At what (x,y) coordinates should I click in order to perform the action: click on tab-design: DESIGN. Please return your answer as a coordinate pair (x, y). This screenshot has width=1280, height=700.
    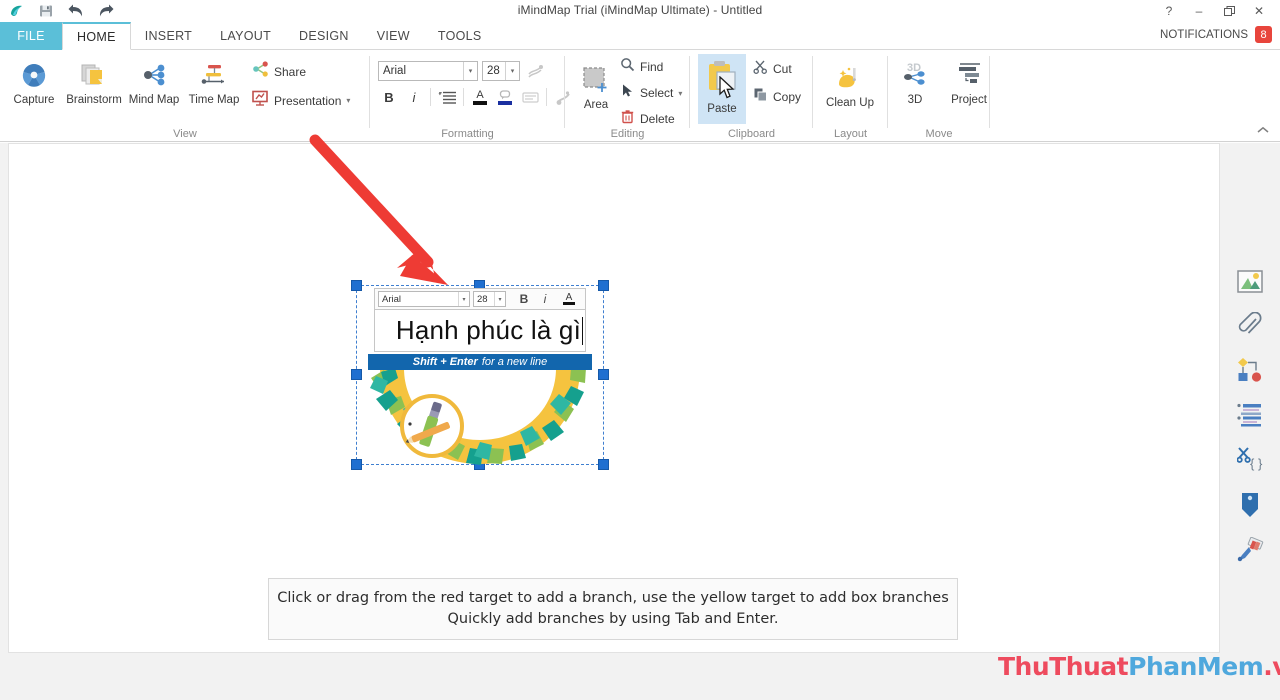
    Looking at the image, I should click on (324, 36).